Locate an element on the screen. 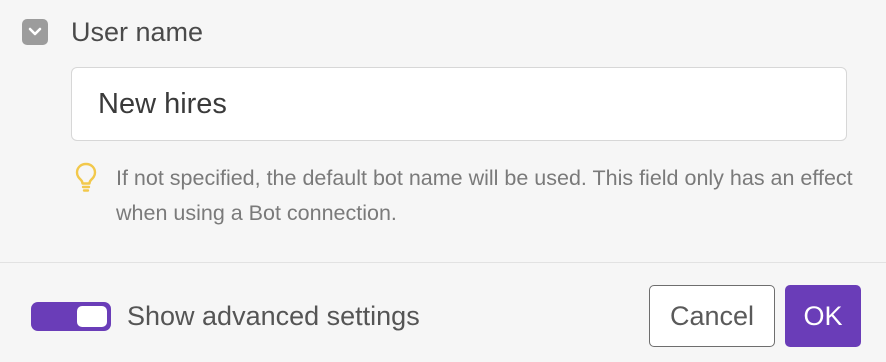 This screenshot has height=362, width=886. field-header: User name is located at coordinates (112, 32).